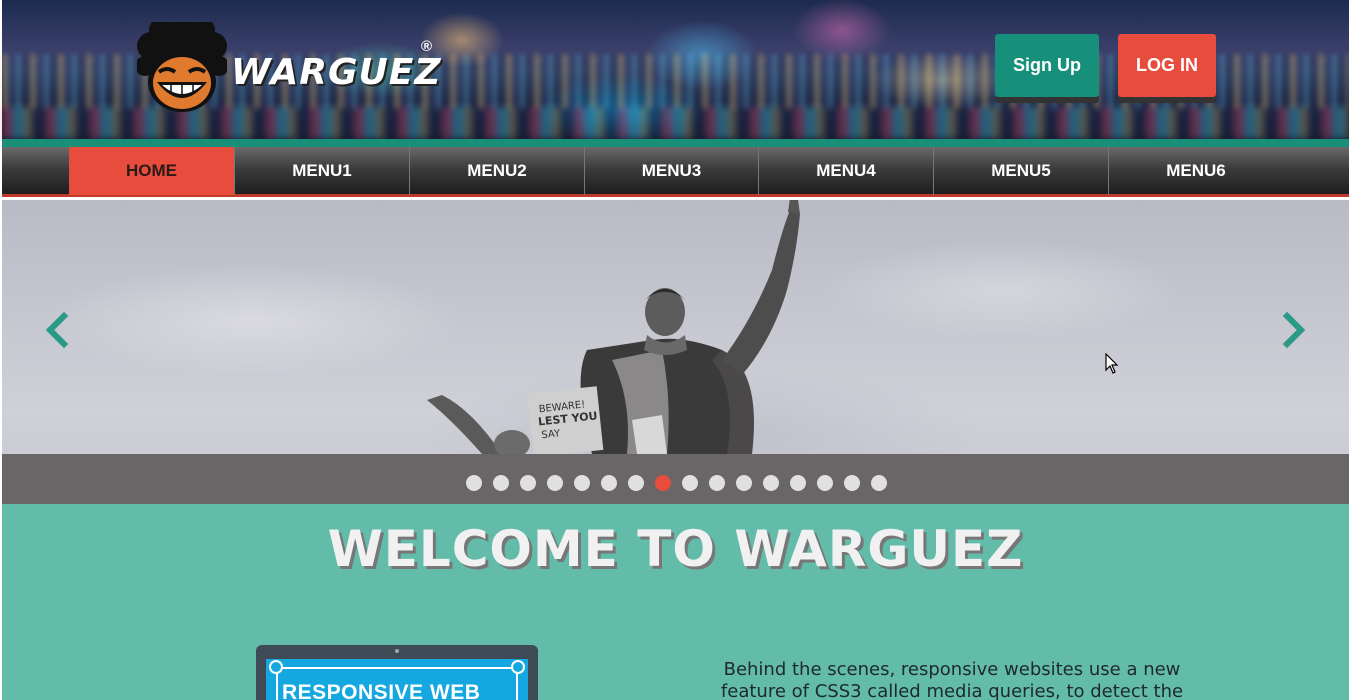  I want to click on mouse-pointer-icon, so click(1112, 363).